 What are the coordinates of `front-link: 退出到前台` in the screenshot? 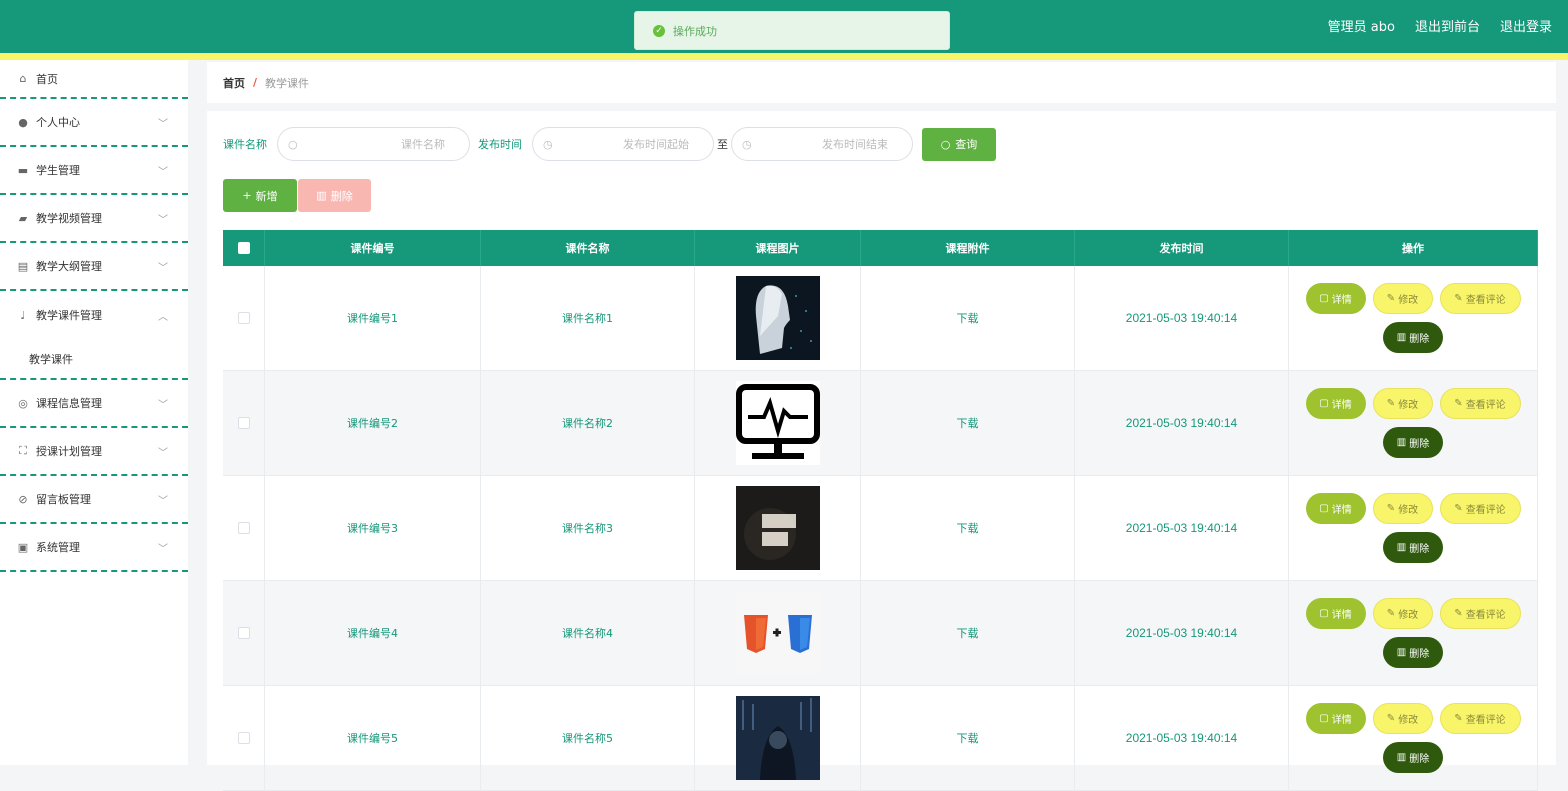 It's located at (1447, 25).